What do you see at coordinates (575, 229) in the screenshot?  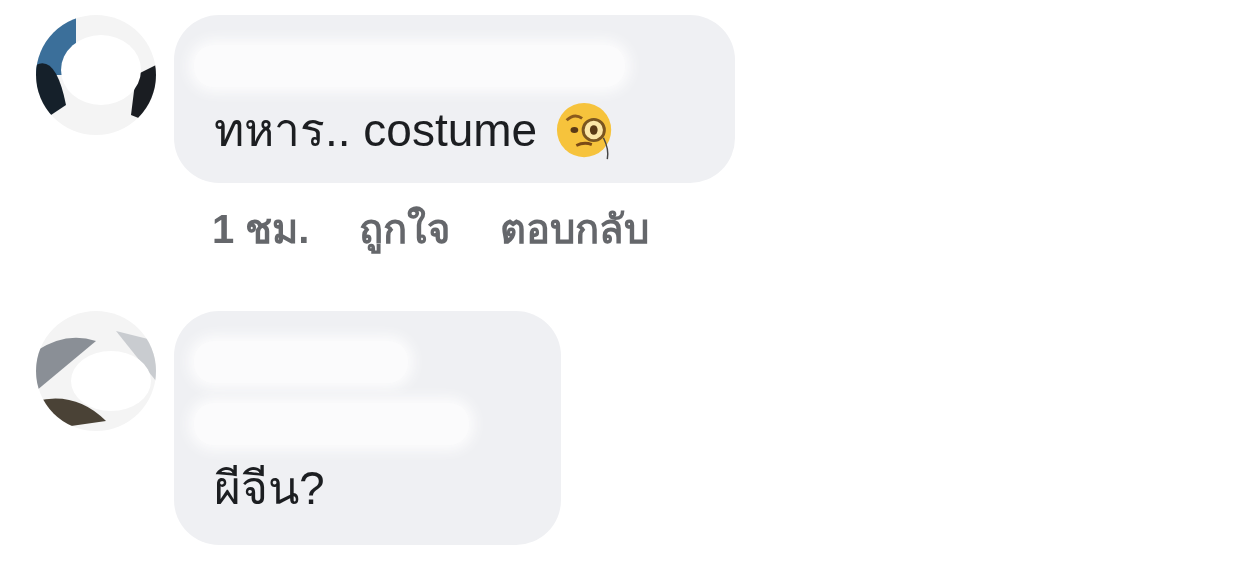 I see `reply-link: ตอบกลับ` at bounding box center [575, 229].